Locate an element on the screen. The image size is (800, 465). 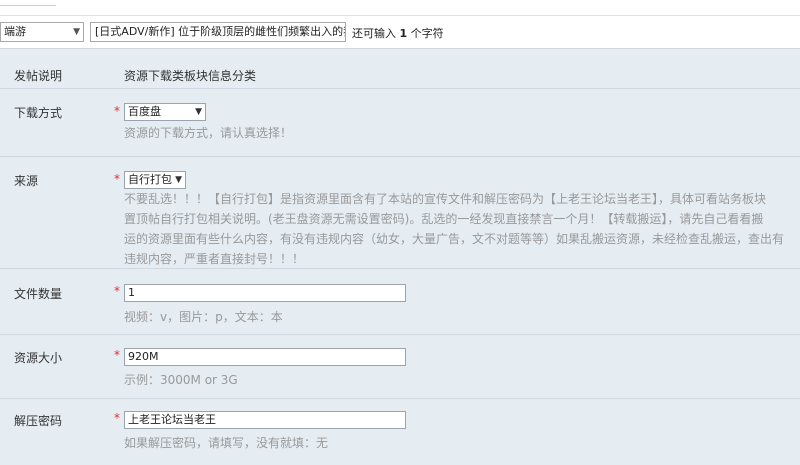
password-input: 上老王论坛当老王 is located at coordinates (265, 420).